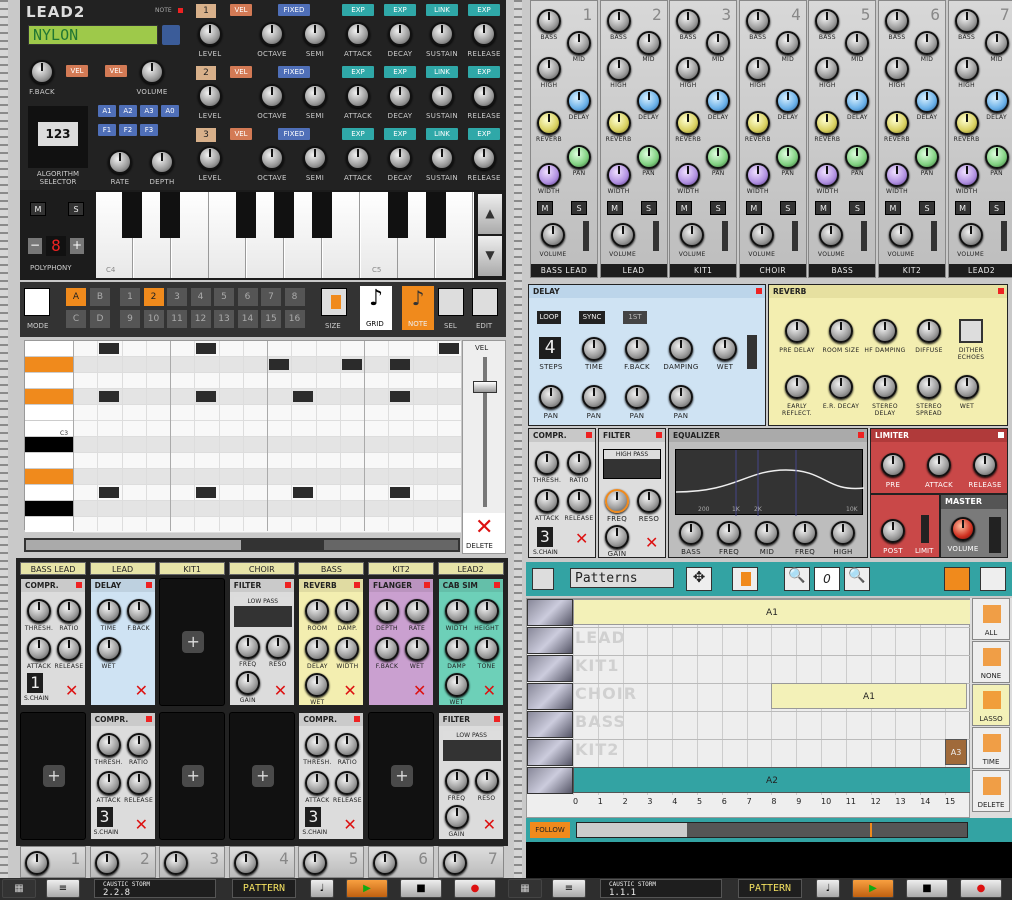  What do you see at coordinates (421, 888) in the screenshot?
I see `stop-icon: ■` at bounding box center [421, 888].